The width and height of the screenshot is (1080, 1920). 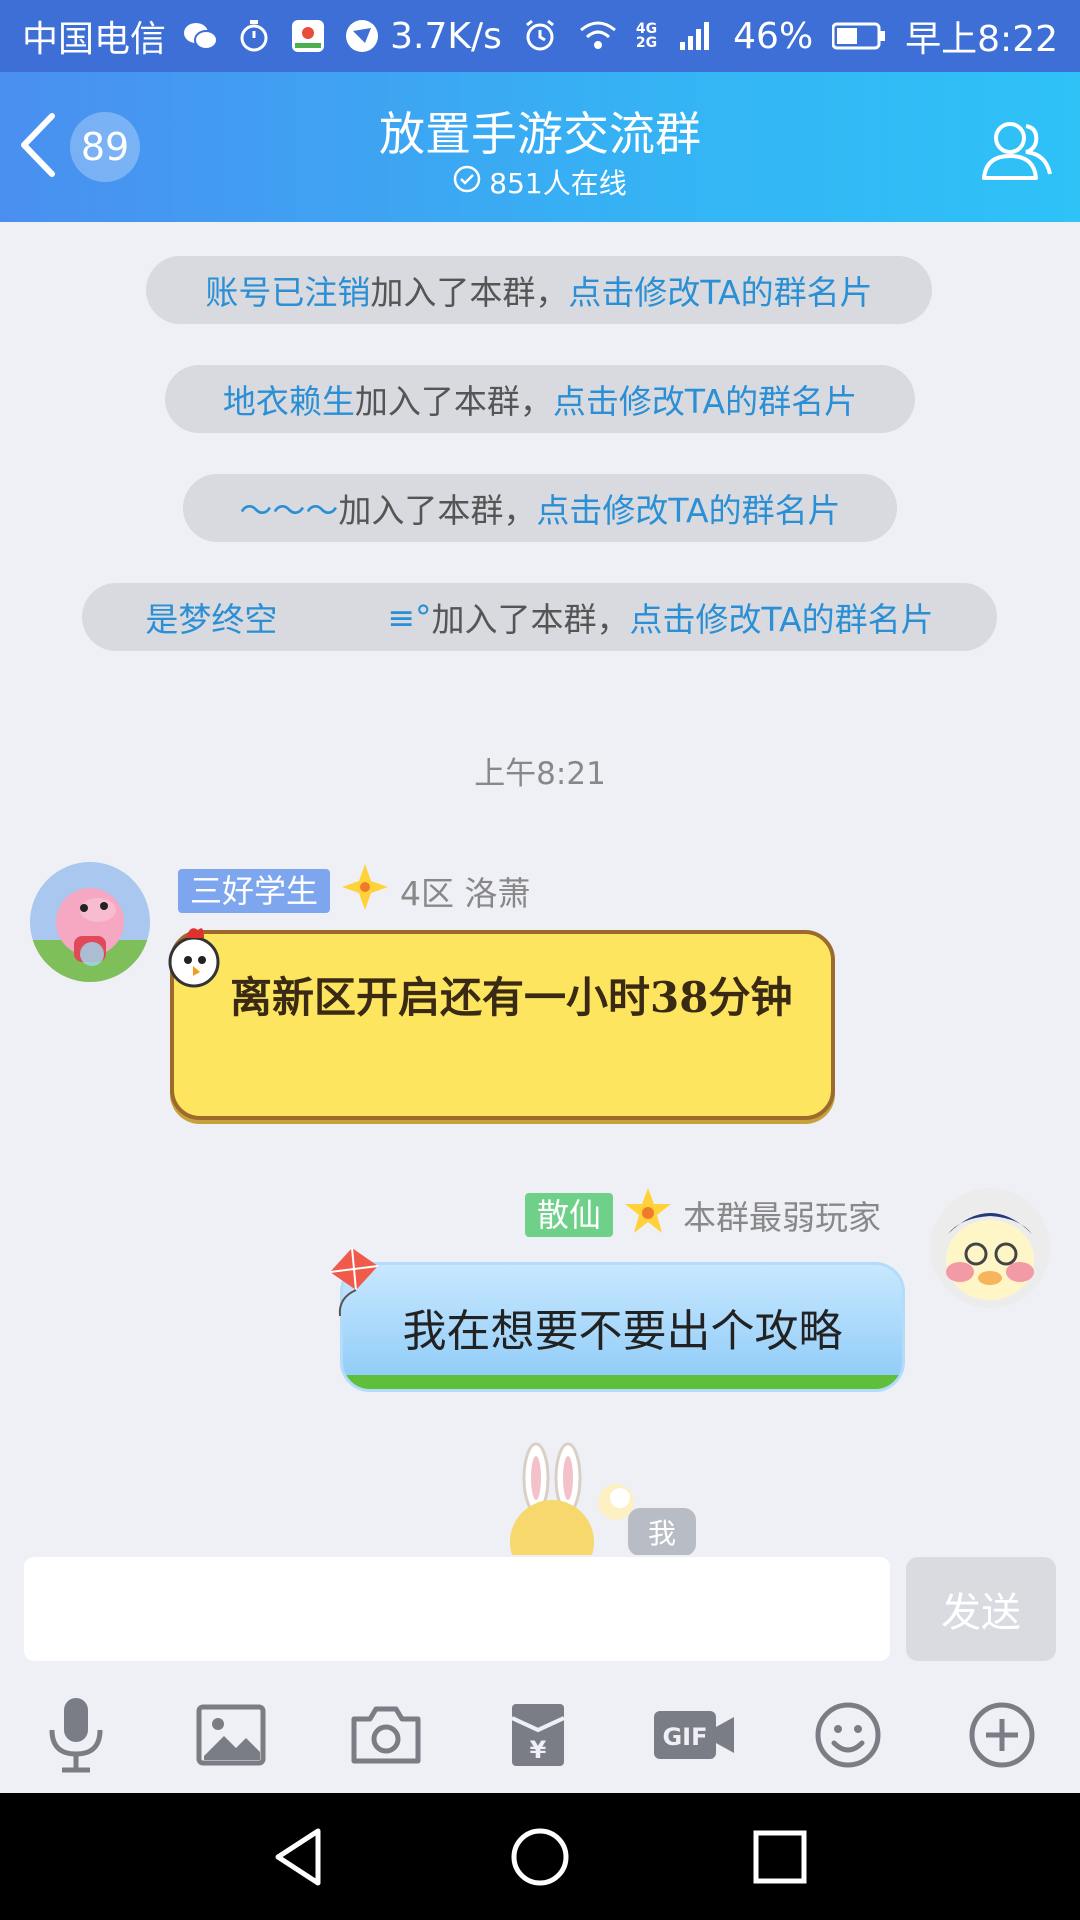 I want to click on red-packet-button: ¥, so click(x=538, y=1737).